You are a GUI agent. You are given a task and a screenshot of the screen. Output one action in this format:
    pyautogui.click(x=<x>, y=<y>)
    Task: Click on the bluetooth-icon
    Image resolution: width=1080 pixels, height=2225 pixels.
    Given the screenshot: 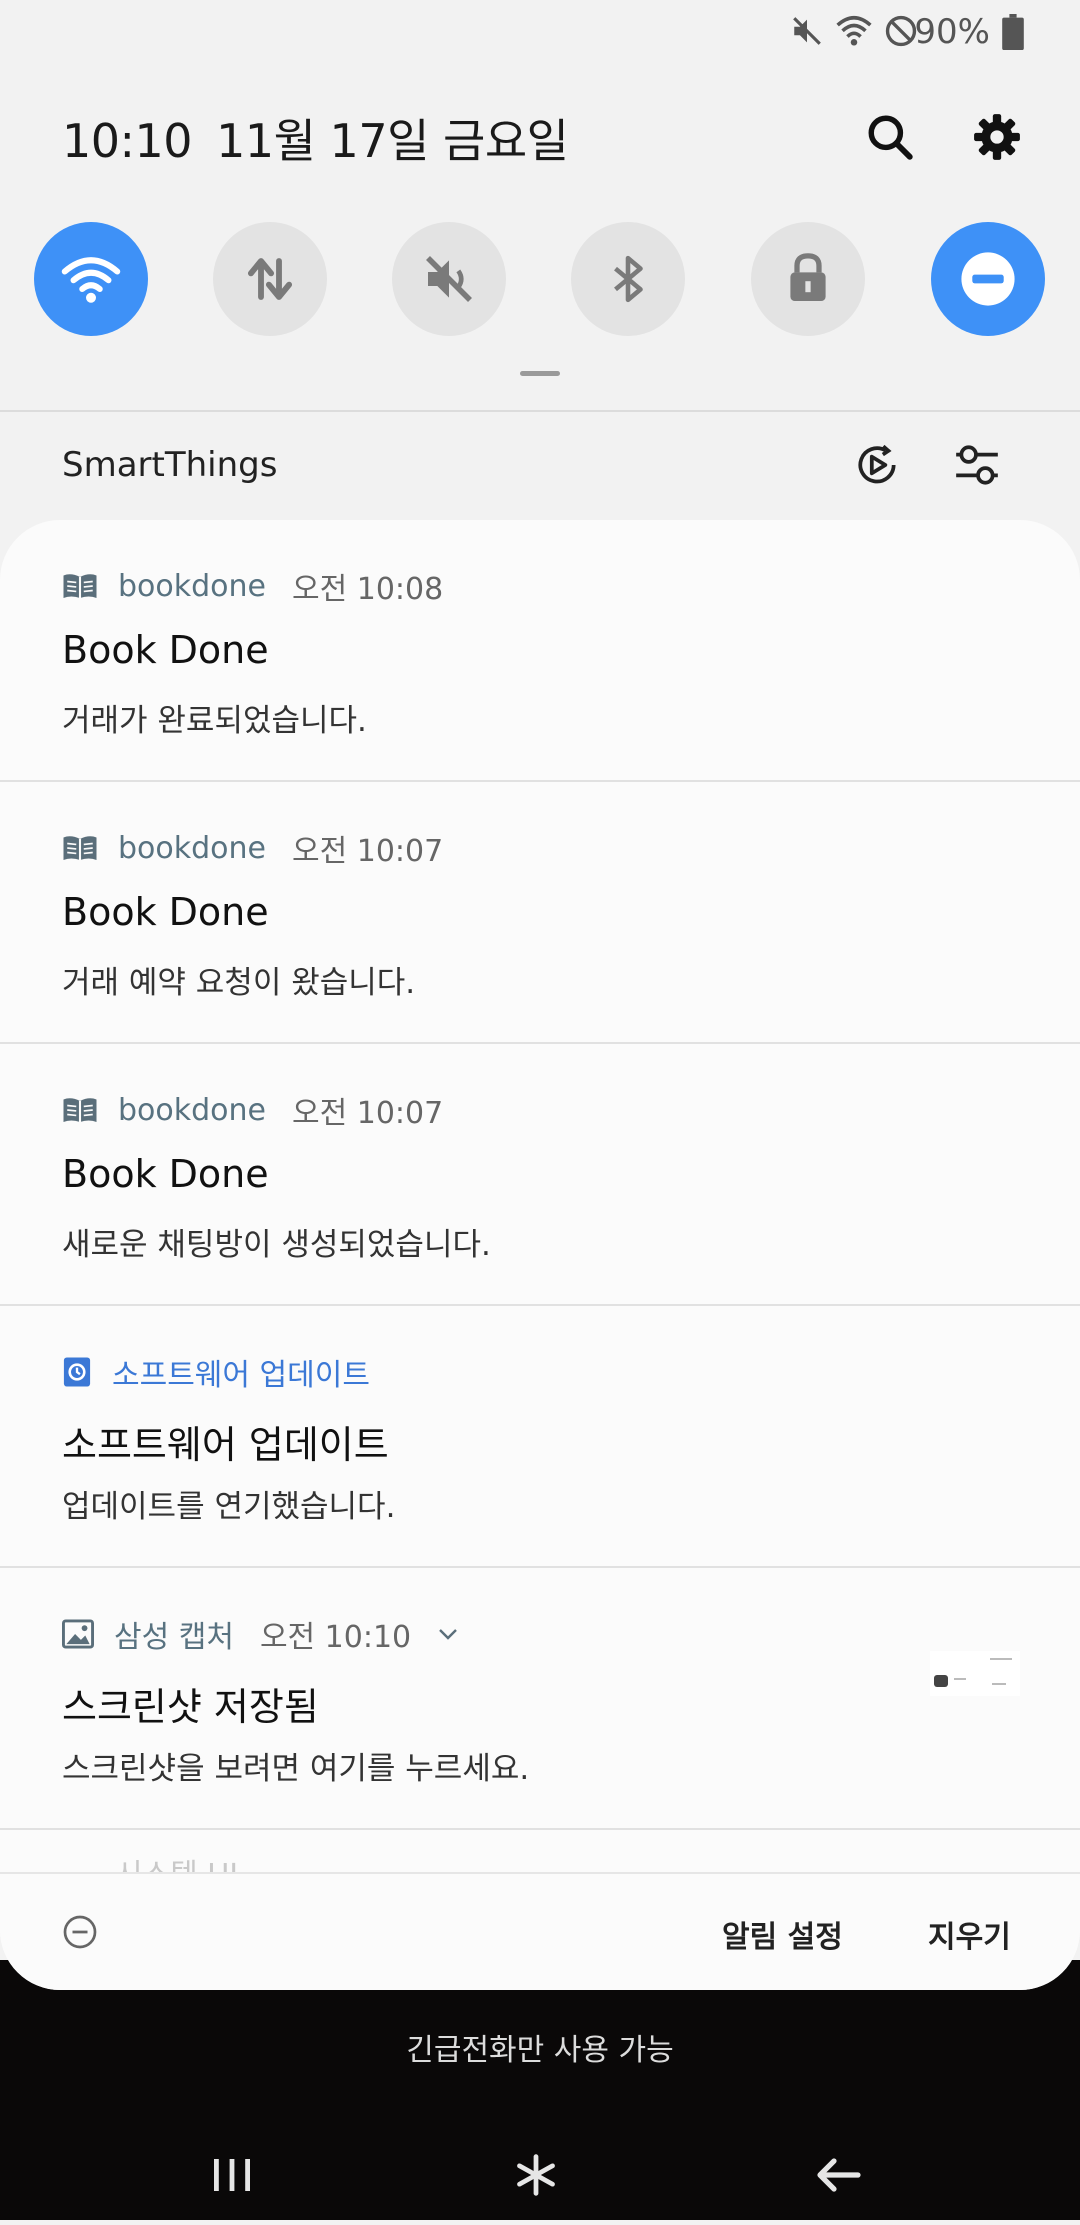 What is the action you would take?
    pyautogui.click(x=628, y=279)
    